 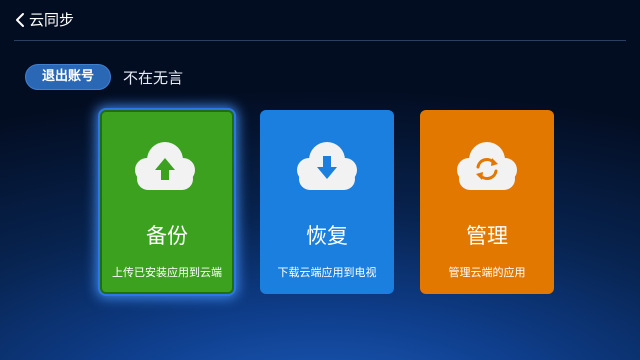 I want to click on cloud-sync-icon, so click(x=487, y=166).